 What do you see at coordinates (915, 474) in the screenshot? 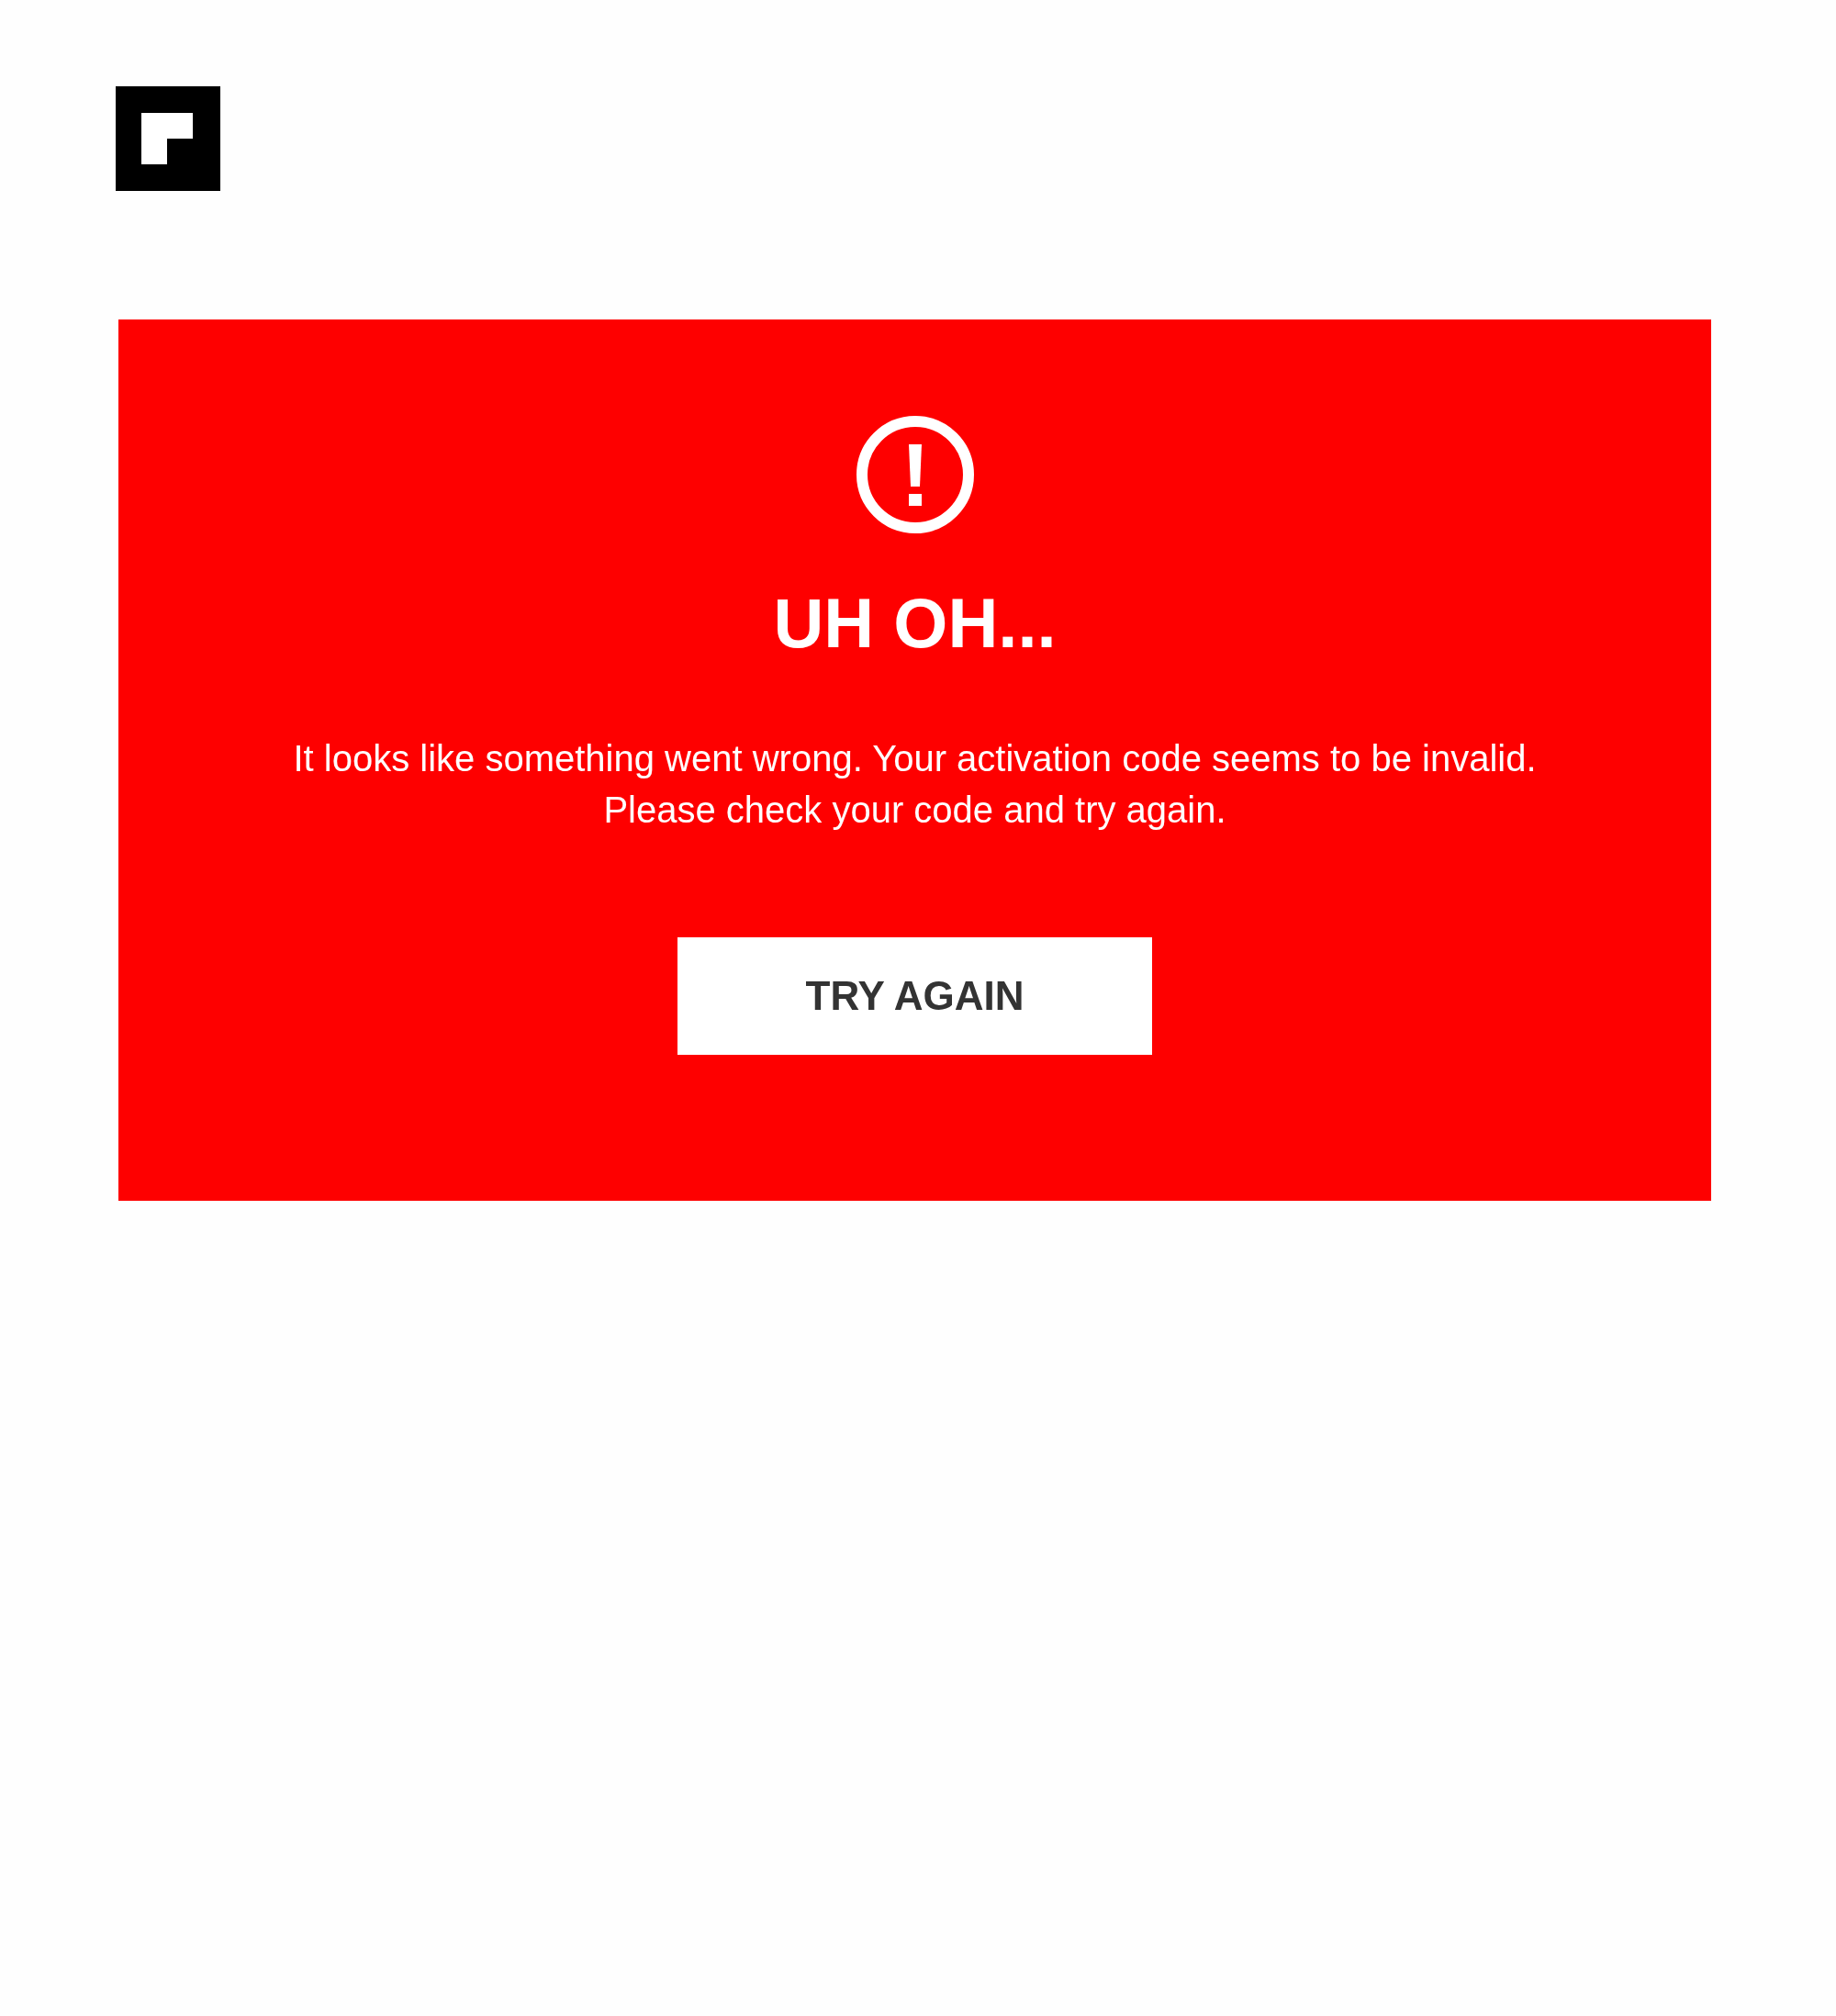
I see `exclamation-icon` at bounding box center [915, 474].